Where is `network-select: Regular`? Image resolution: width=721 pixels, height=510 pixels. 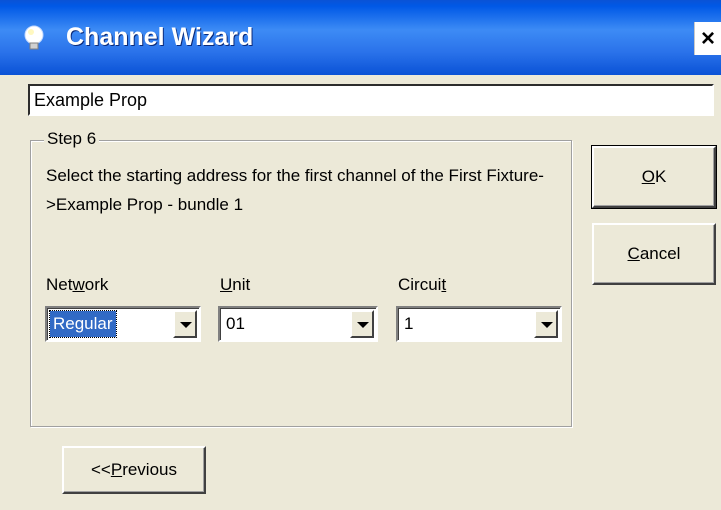
network-select: Regular is located at coordinates (123, 324).